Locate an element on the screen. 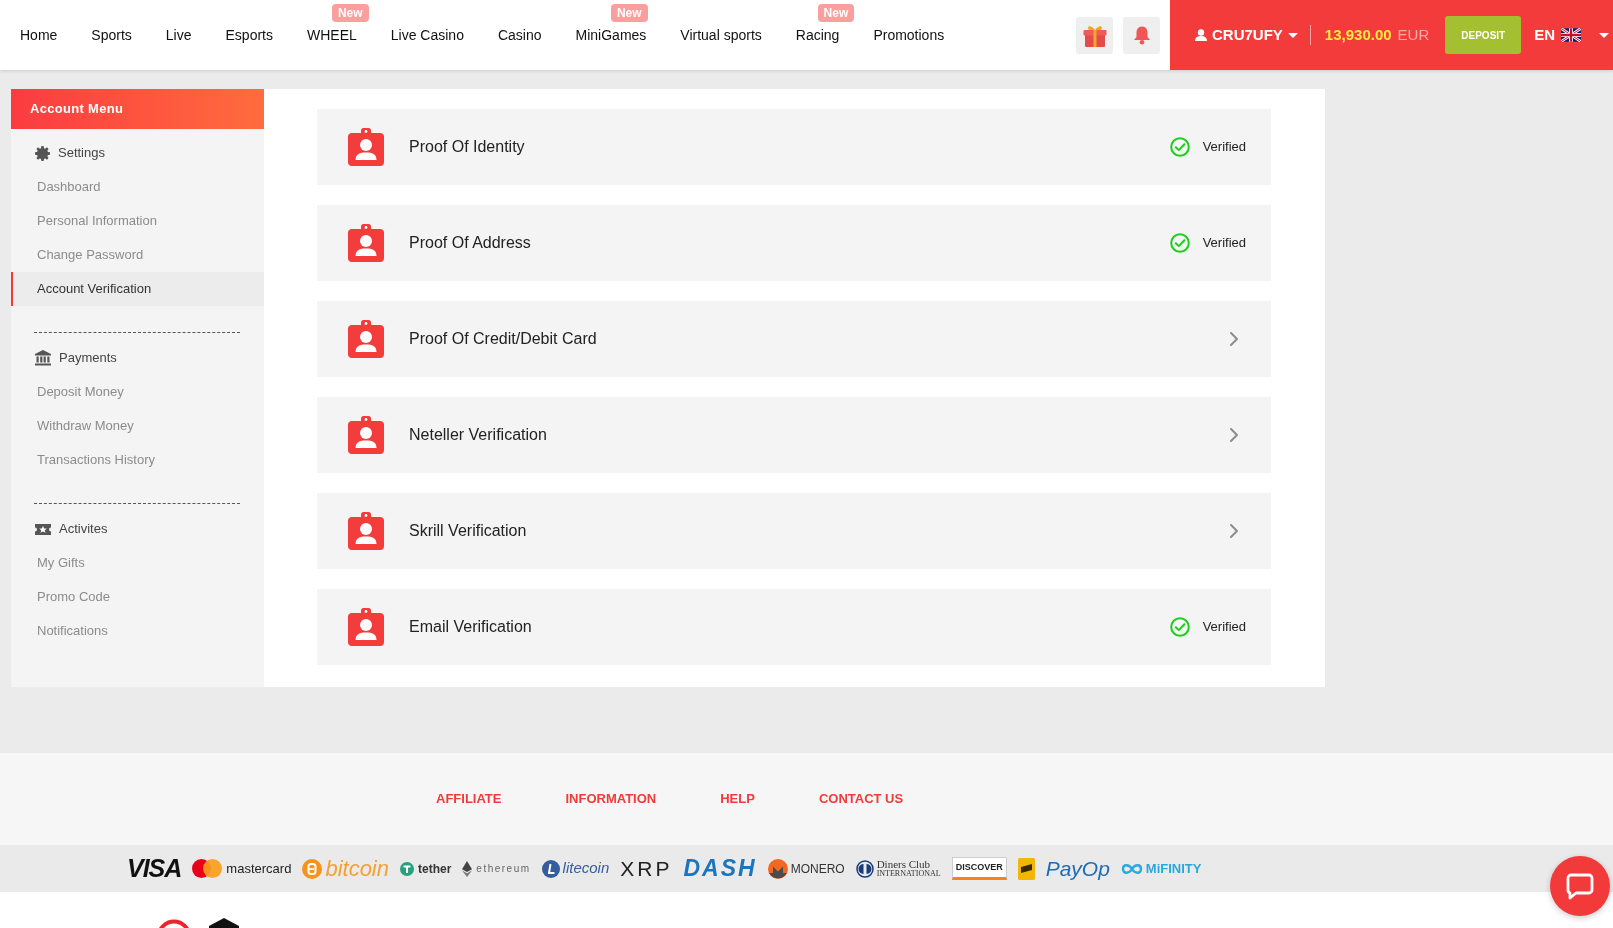  nav-link: Live is located at coordinates (178, 35).